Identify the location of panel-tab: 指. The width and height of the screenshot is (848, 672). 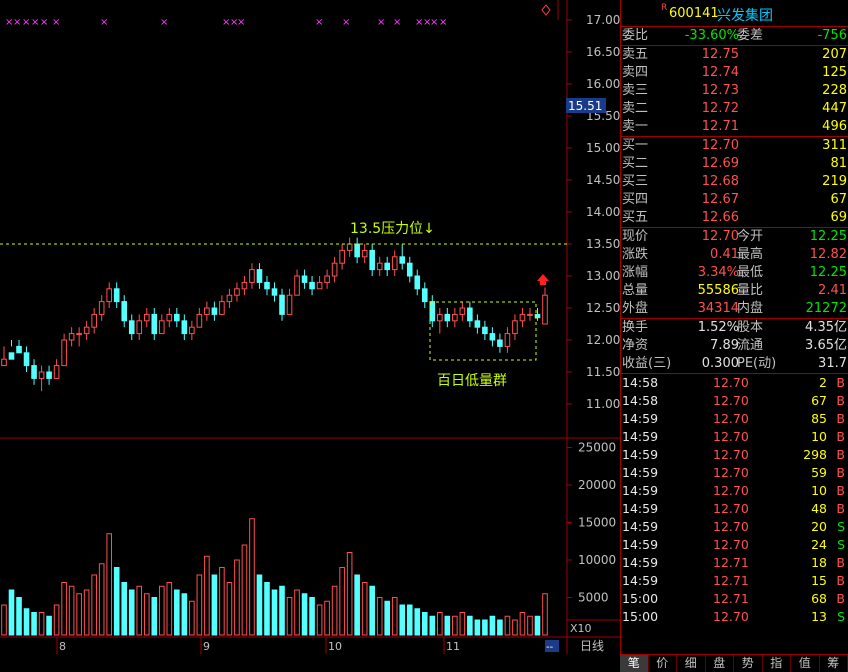
(777, 663).